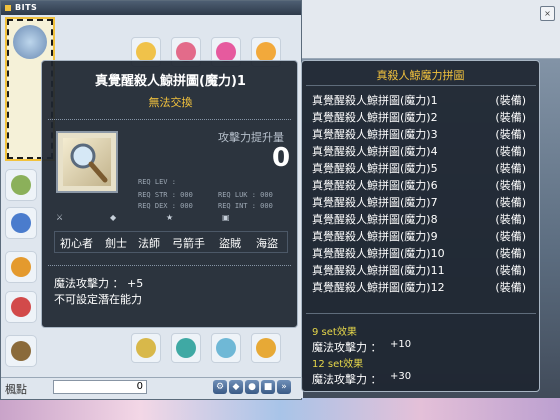  I want to click on inventory-title-bar: BITS, so click(151, 8).